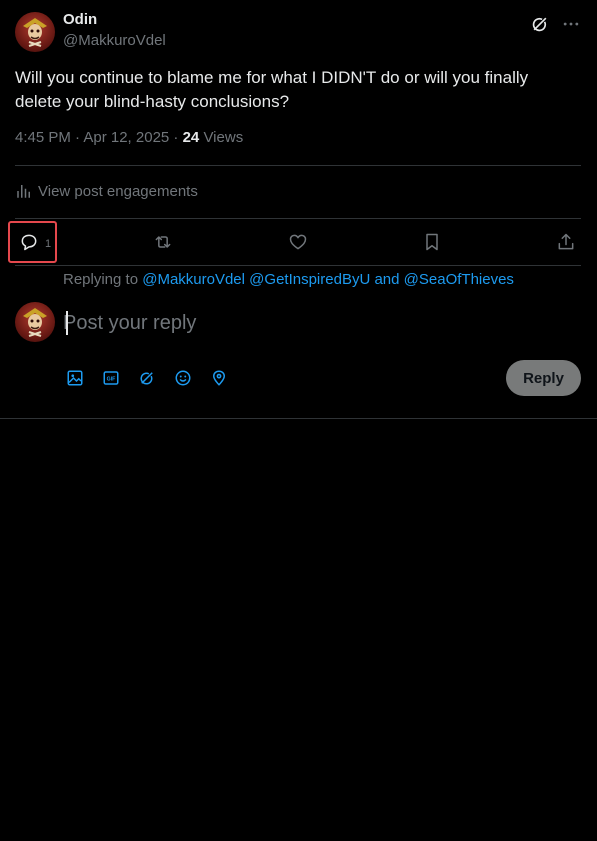 This screenshot has height=841, width=597. Describe the element at coordinates (23, 191) in the screenshot. I see `analytics-icon` at that location.